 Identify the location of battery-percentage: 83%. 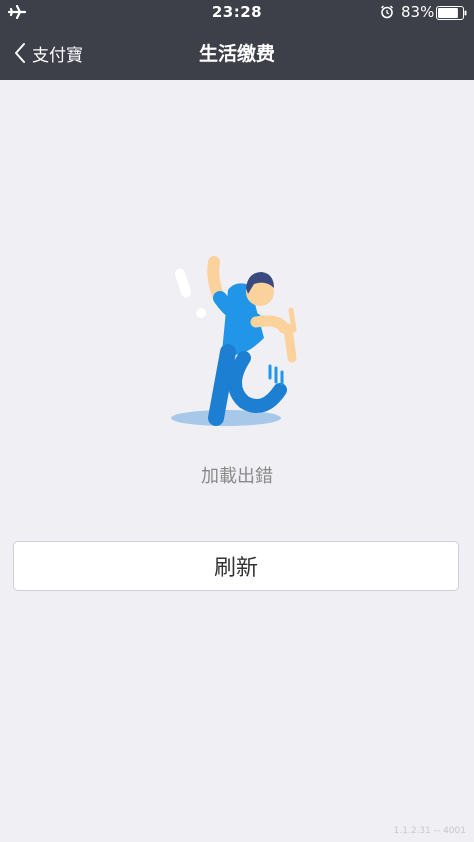
(418, 12).